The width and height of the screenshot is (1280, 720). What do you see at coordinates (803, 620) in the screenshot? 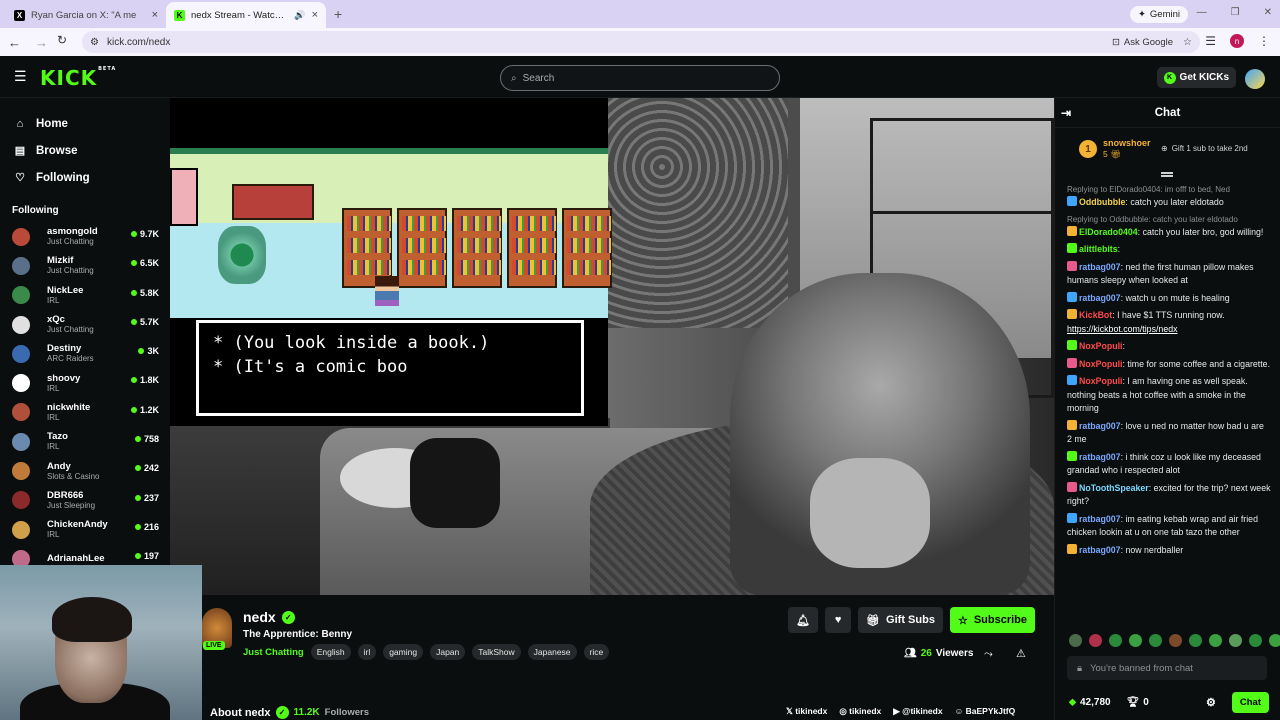
I see `notification-bell-button: 🔔︎` at bounding box center [803, 620].